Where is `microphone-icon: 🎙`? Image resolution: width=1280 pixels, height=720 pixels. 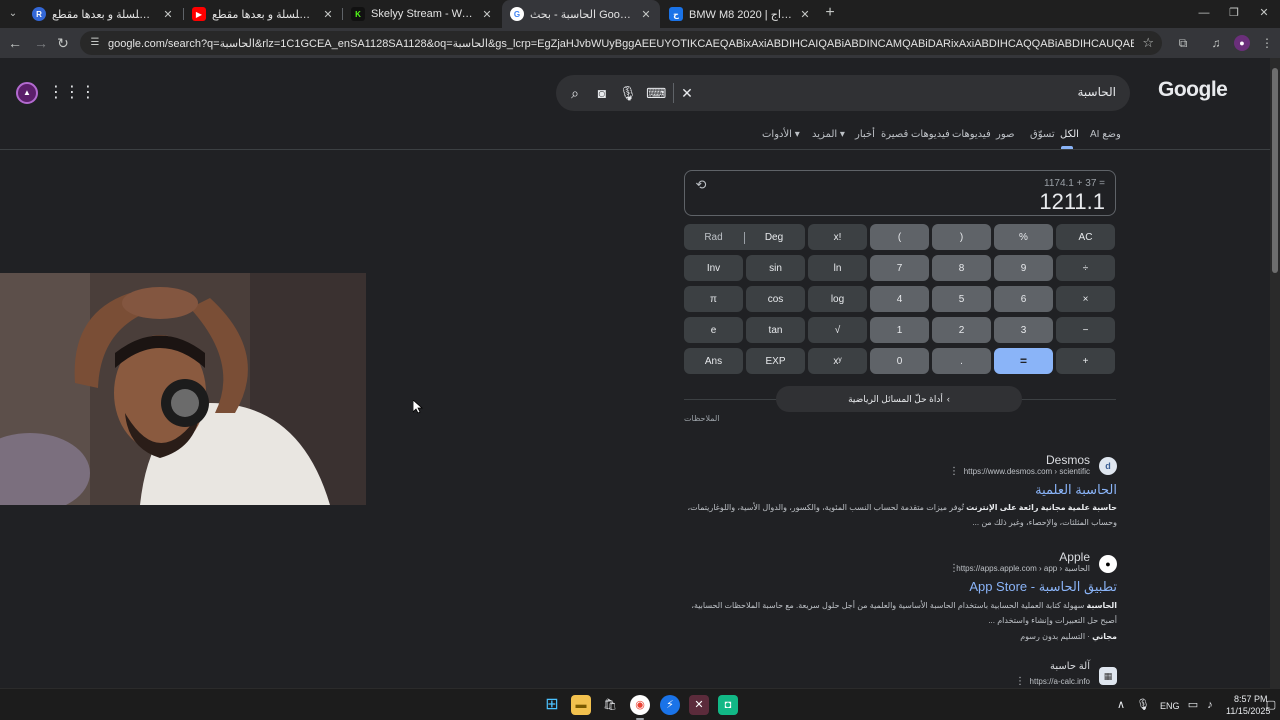
microphone-icon: 🎙 is located at coordinates (628, 93).